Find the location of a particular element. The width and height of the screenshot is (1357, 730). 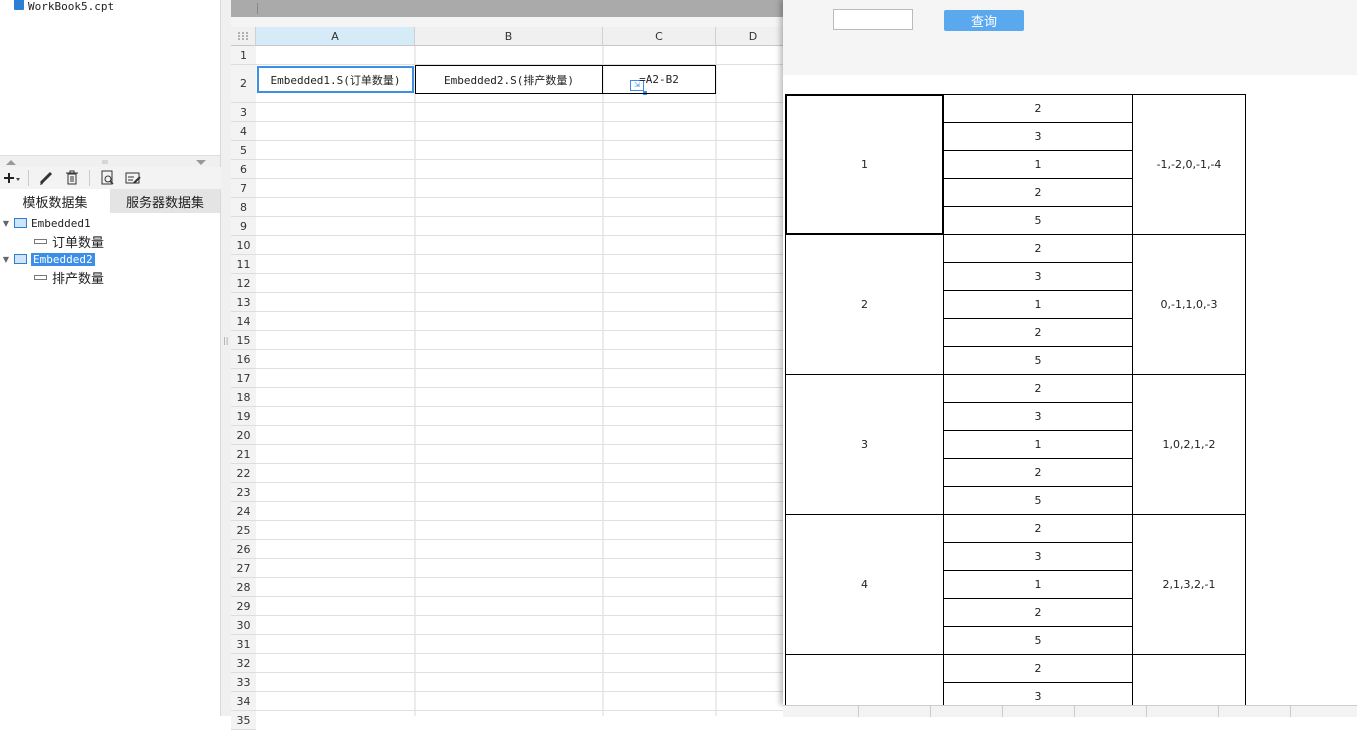

row-header: 20 is located at coordinates (243, 435).